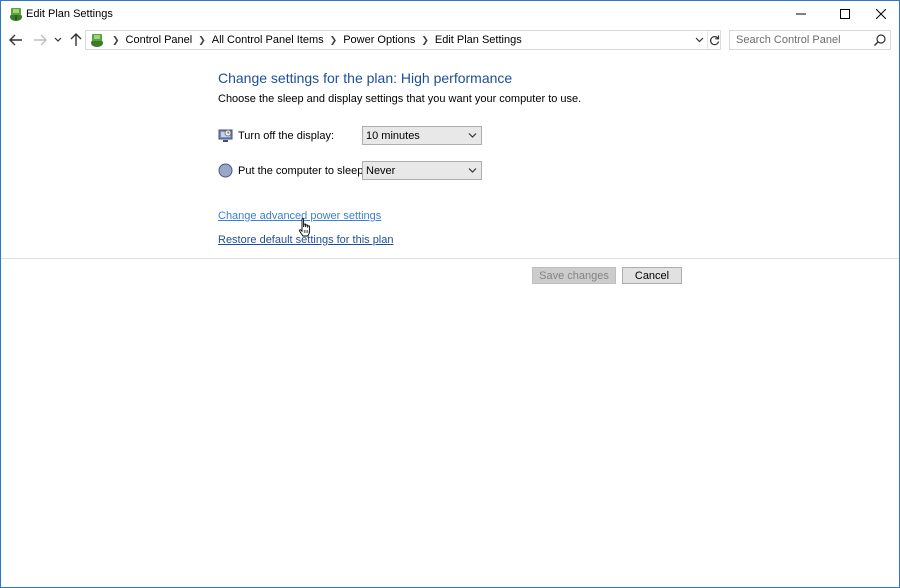  What do you see at coordinates (381, 171) in the screenshot?
I see `sleep-timeout-value: Never` at bounding box center [381, 171].